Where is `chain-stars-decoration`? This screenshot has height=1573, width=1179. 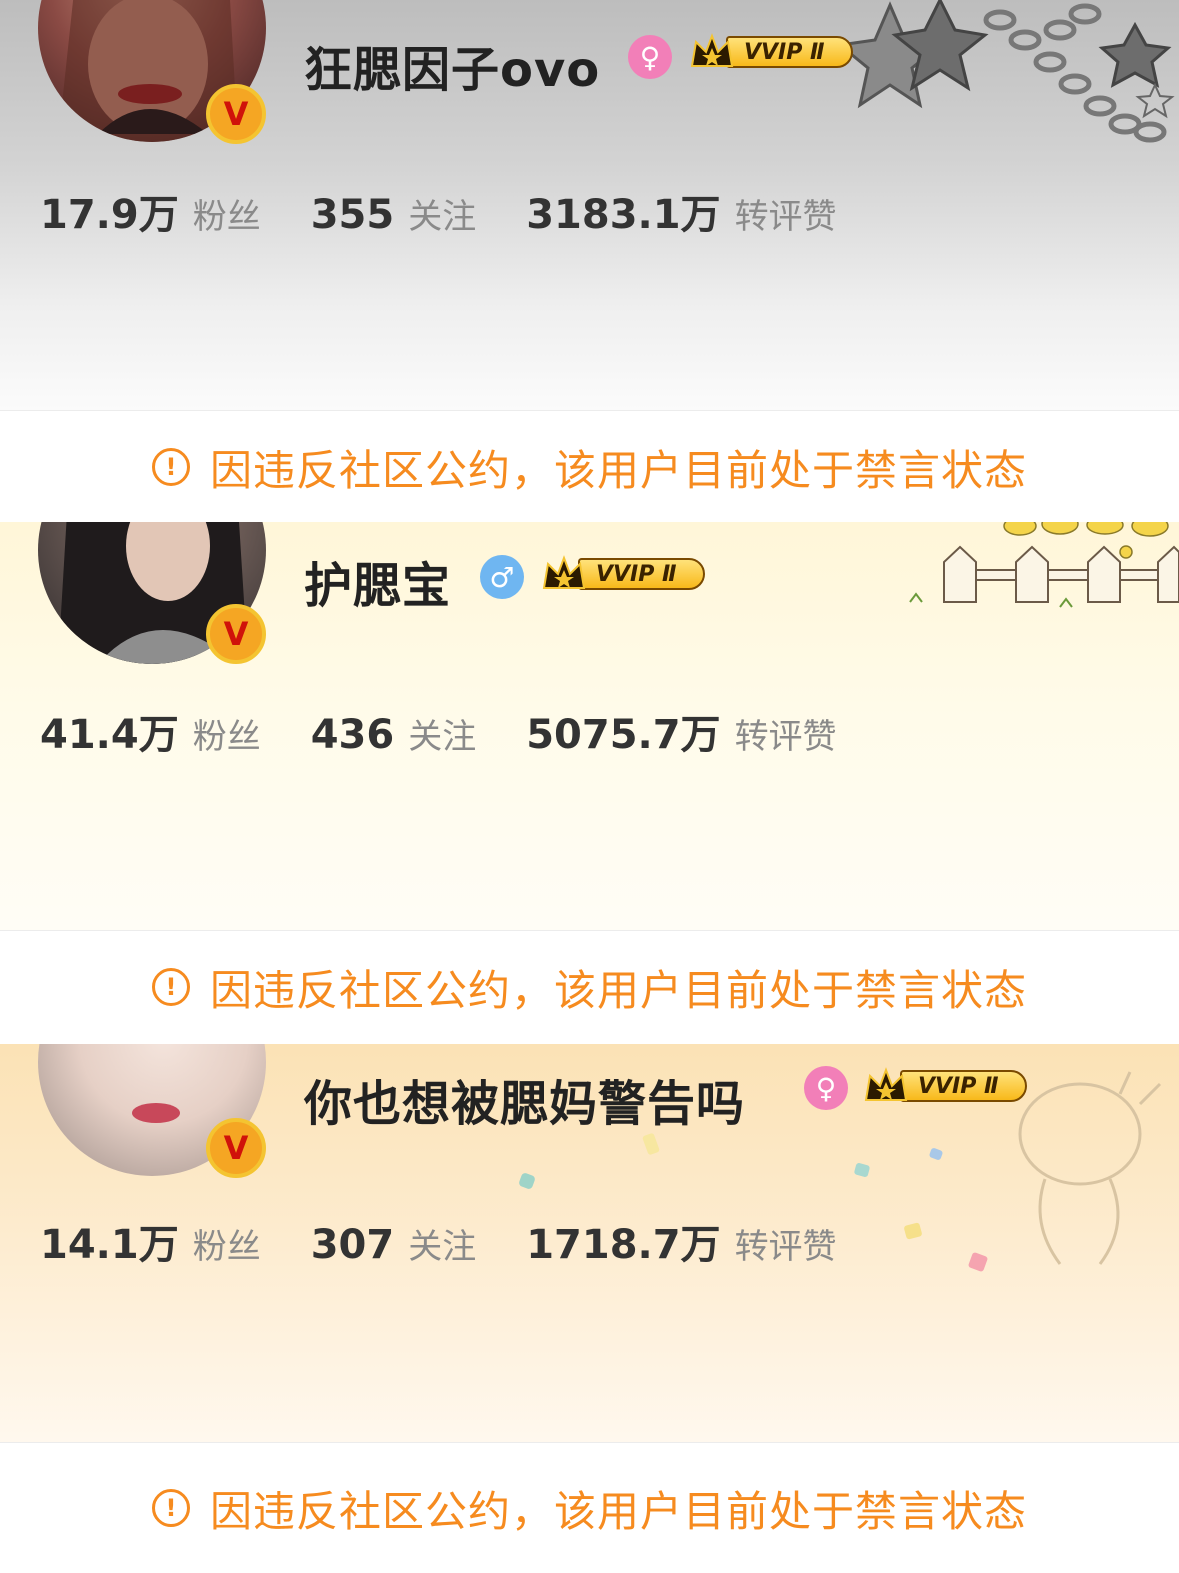 chain-stars-decoration is located at coordinates (1005, 71).